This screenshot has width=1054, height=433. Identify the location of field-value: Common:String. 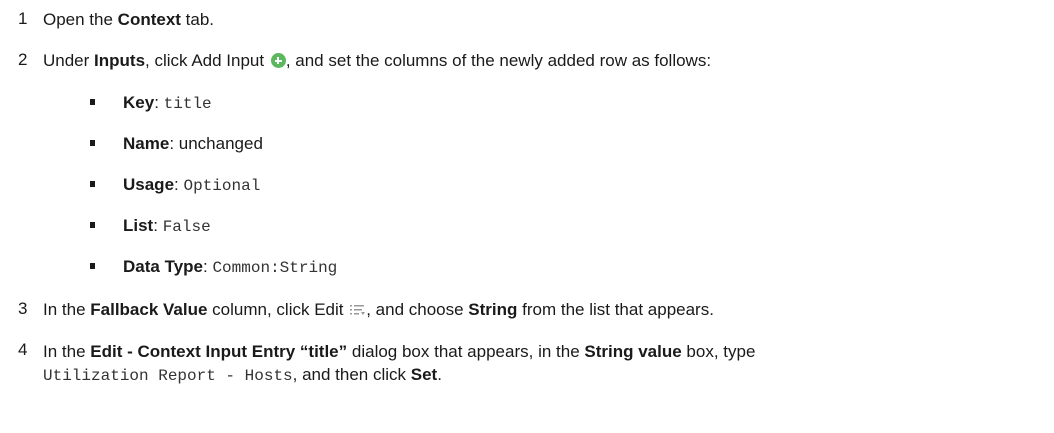
(275, 268).